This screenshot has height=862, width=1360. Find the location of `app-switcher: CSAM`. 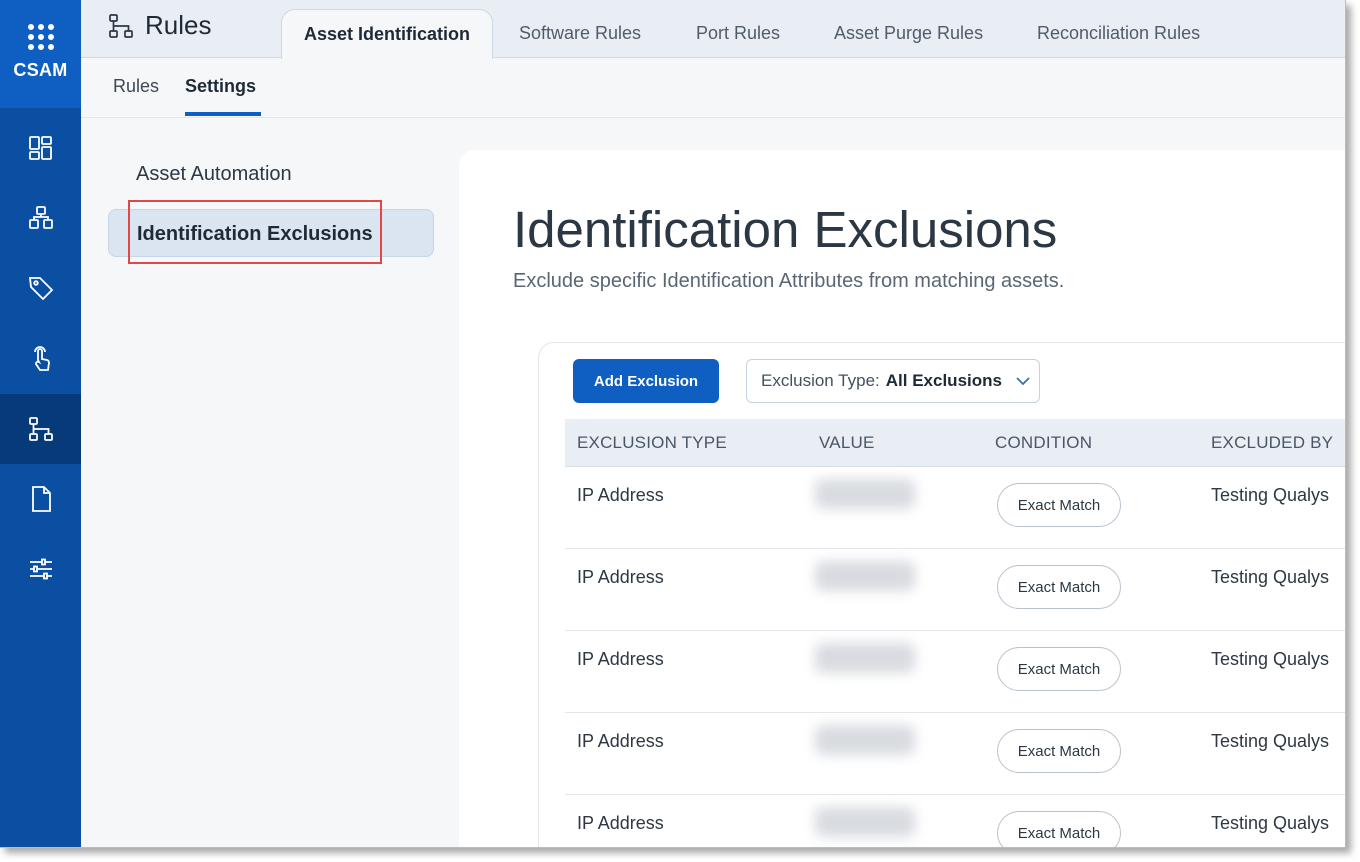

app-switcher: CSAM is located at coordinates (40, 54).